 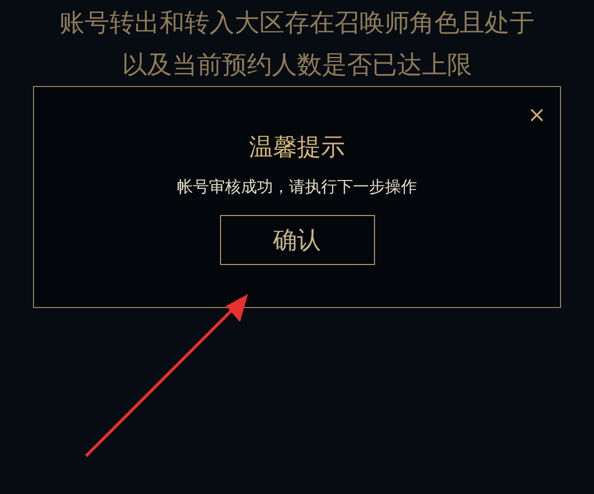 What do you see at coordinates (297, 147) in the screenshot?
I see `dialog-title: 温馨提示` at bounding box center [297, 147].